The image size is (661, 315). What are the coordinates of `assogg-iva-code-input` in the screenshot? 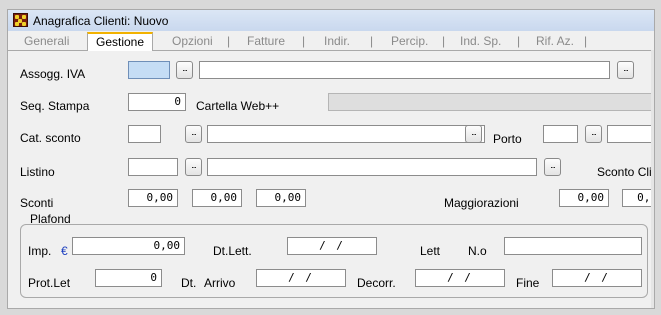 It's located at (149, 70).